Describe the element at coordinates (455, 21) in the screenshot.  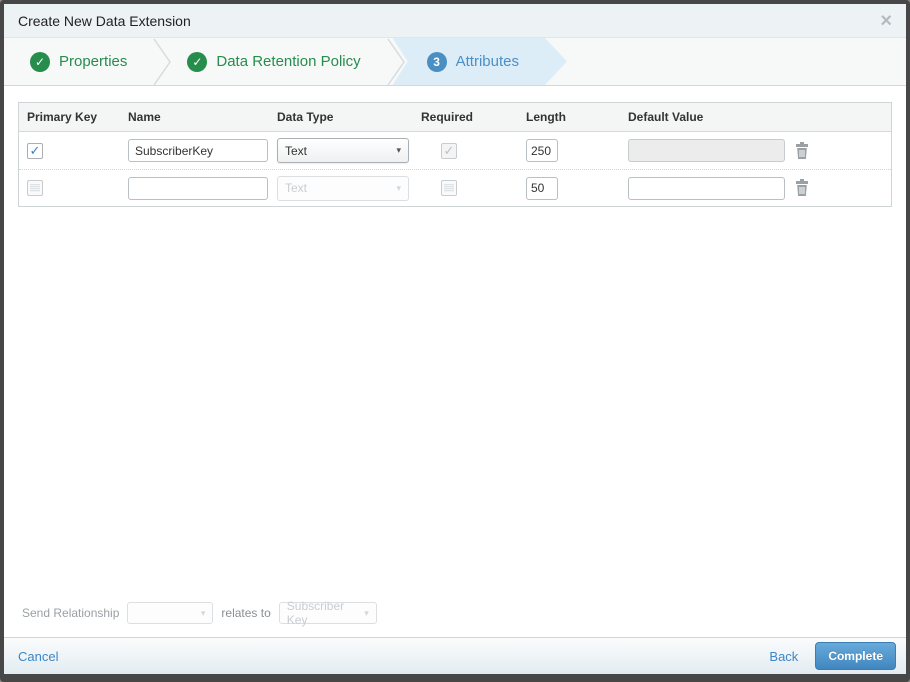
I see `modal-titlebar: Create New Data Extension ×` at that location.